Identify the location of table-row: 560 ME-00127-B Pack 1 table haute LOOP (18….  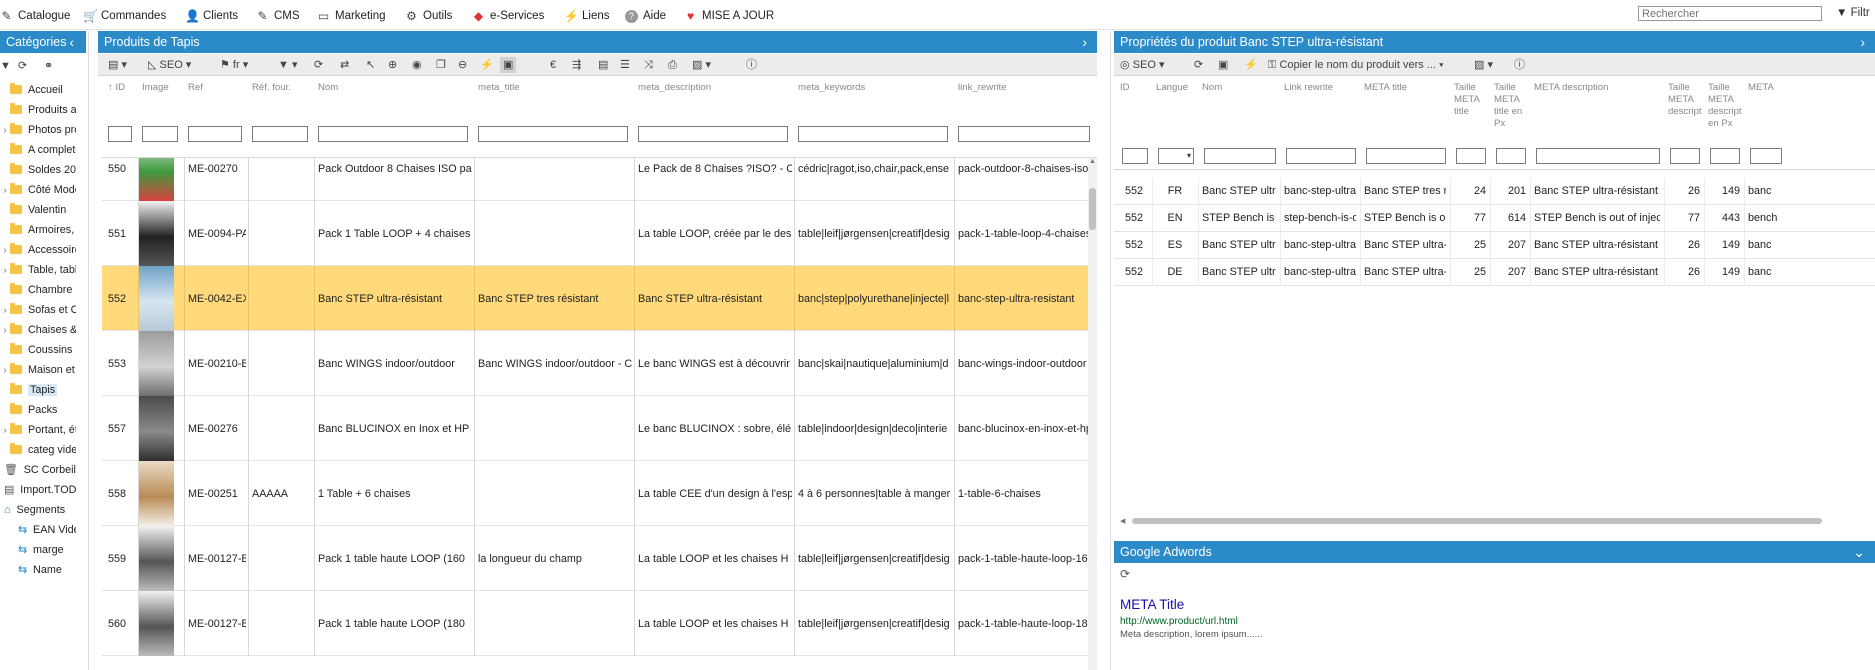
(595, 623).